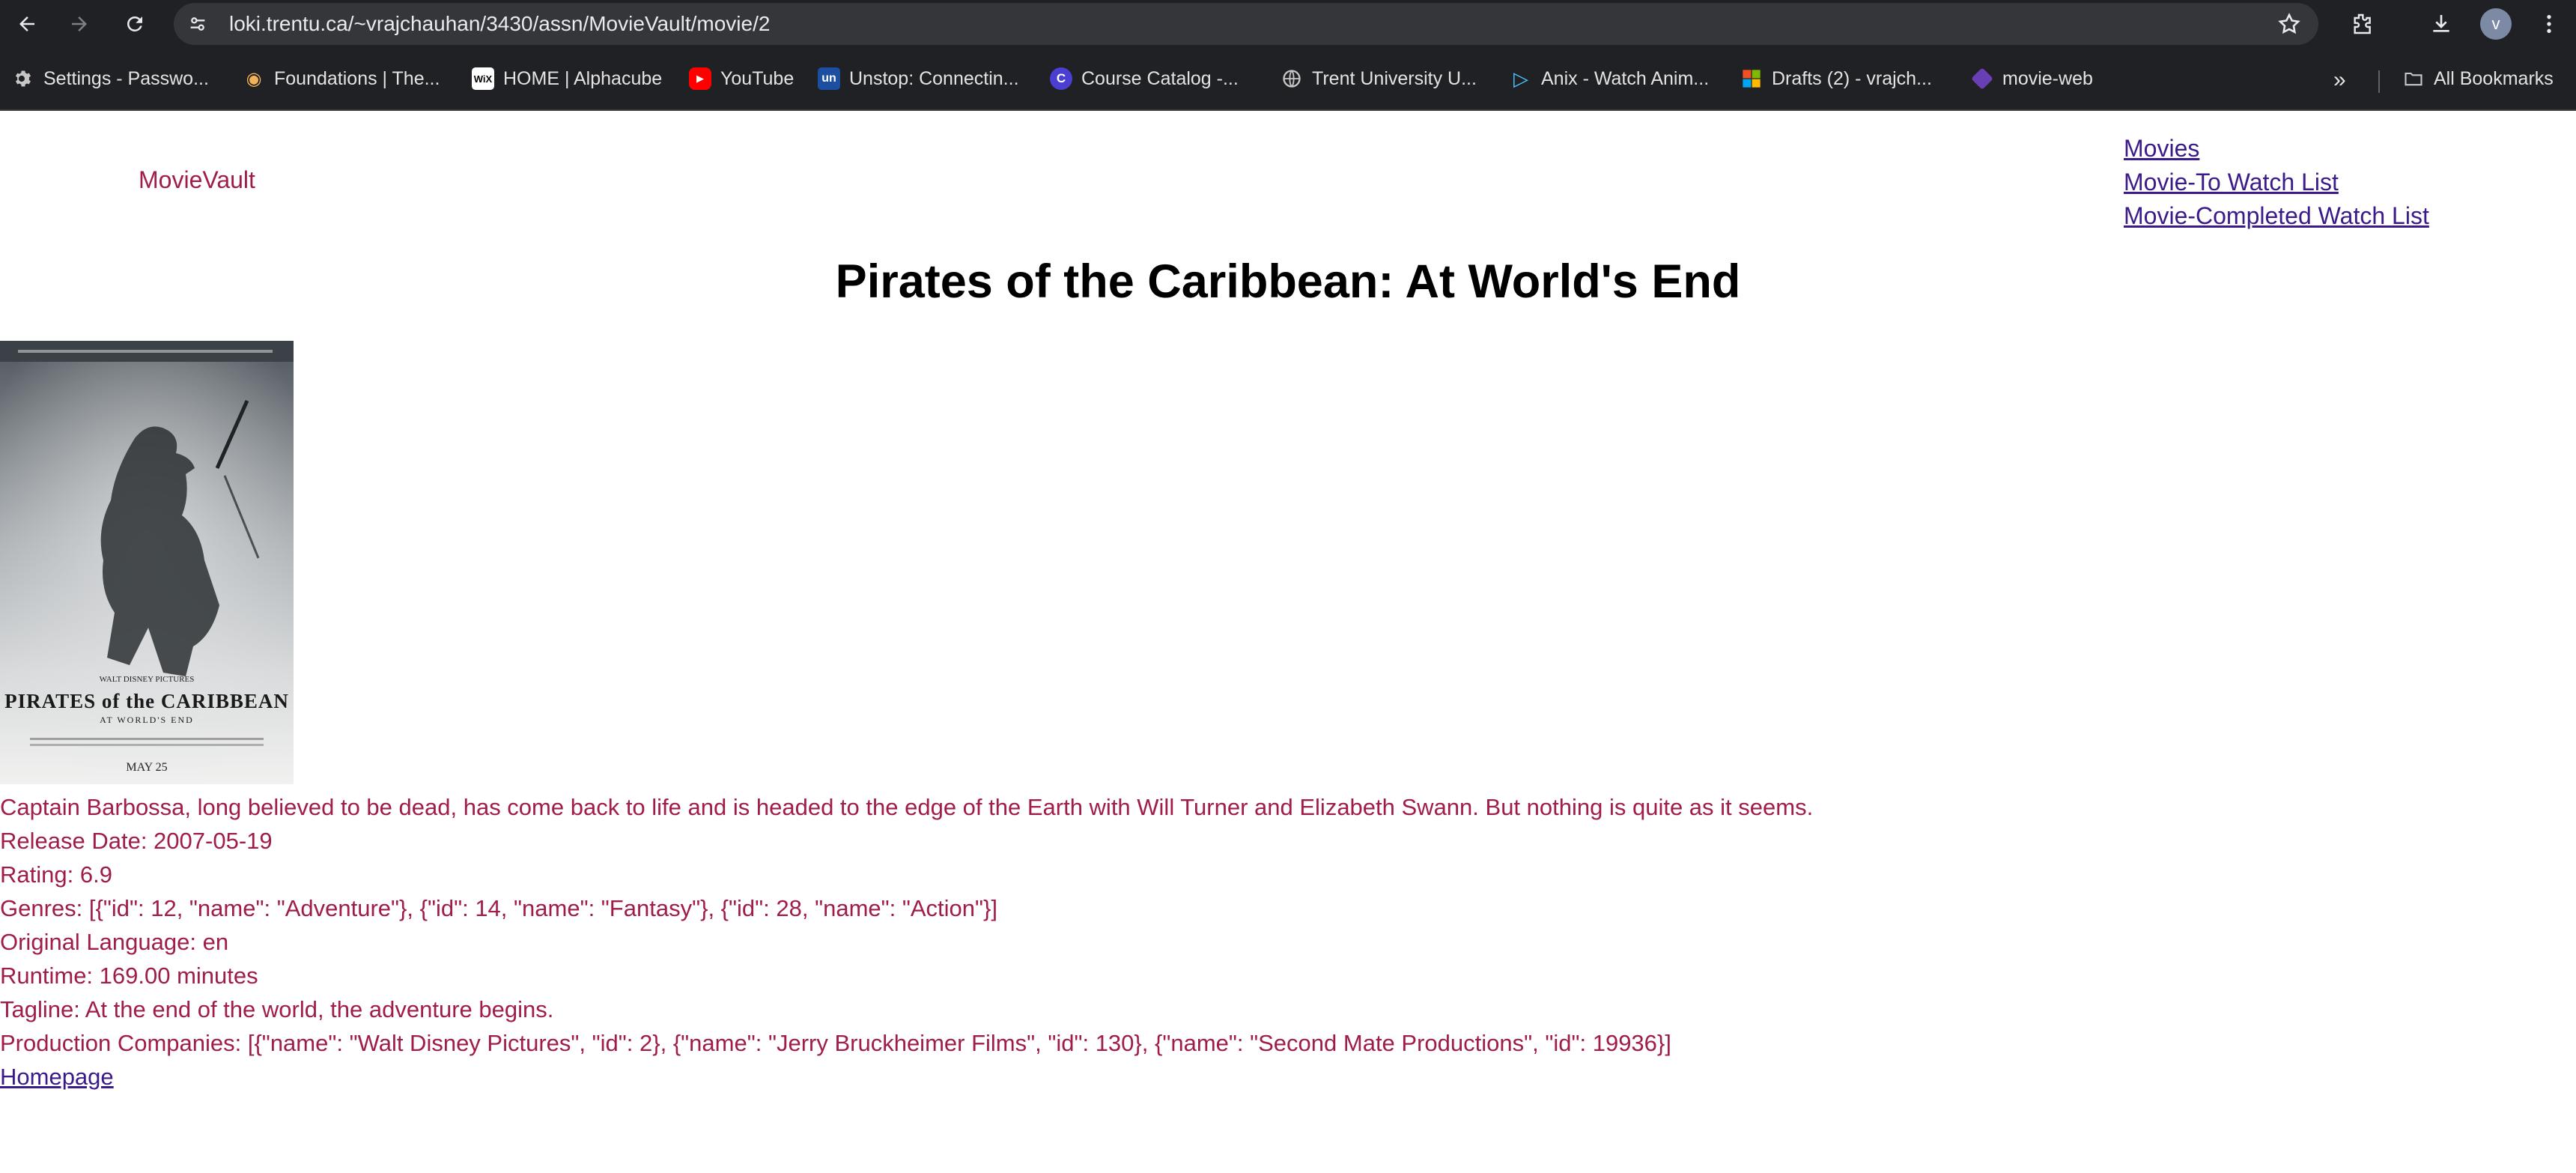 The height and width of the screenshot is (1173, 2576). I want to click on reload-icon, so click(134, 23).